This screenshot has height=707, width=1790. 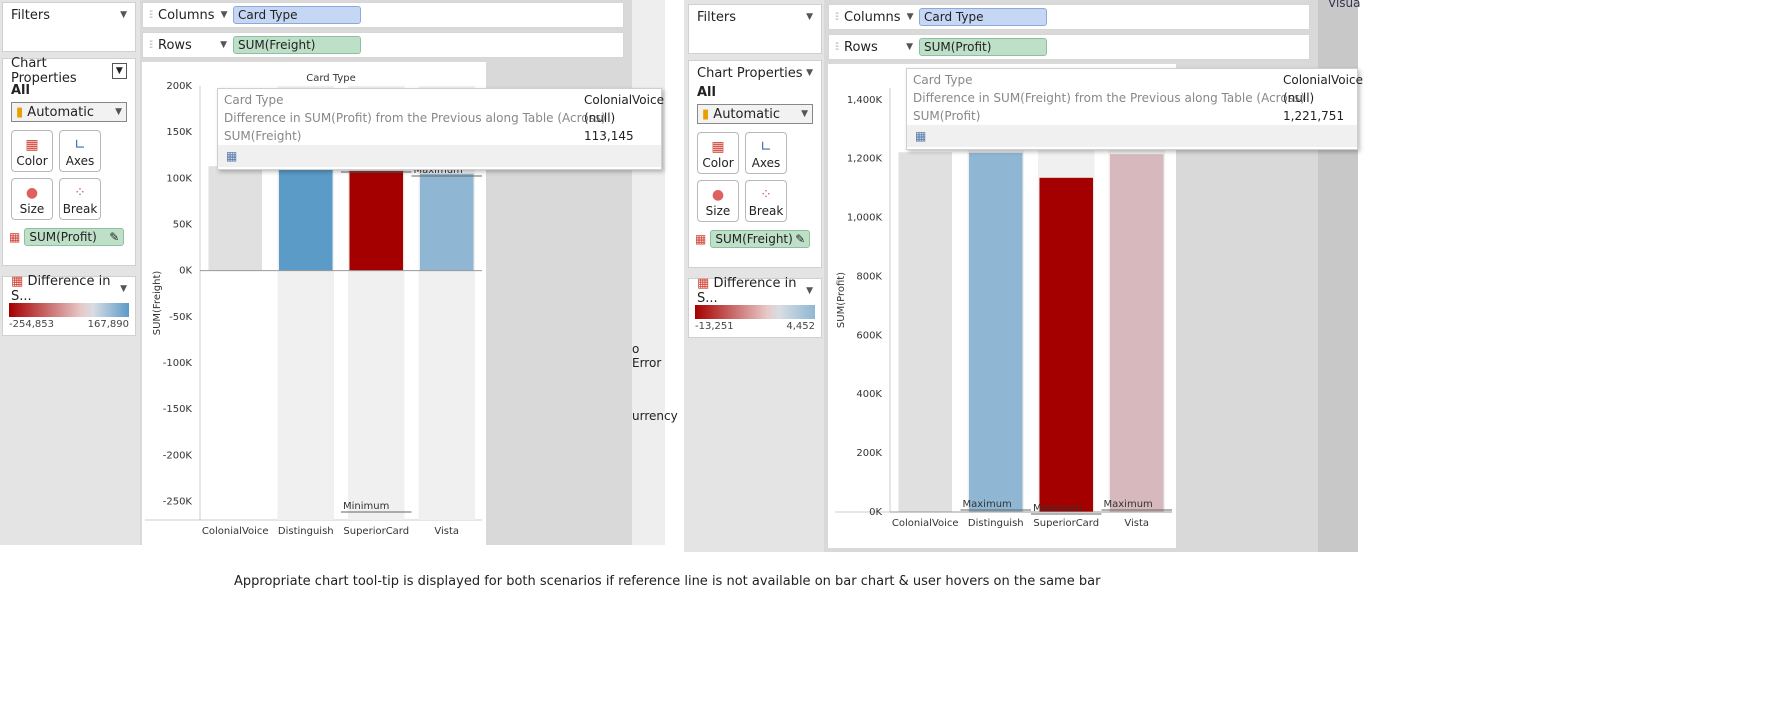 What do you see at coordinates (647, 356) in the screenshot?
I see `left-bg-text-1: o Error` at bounding box center [647, 356].